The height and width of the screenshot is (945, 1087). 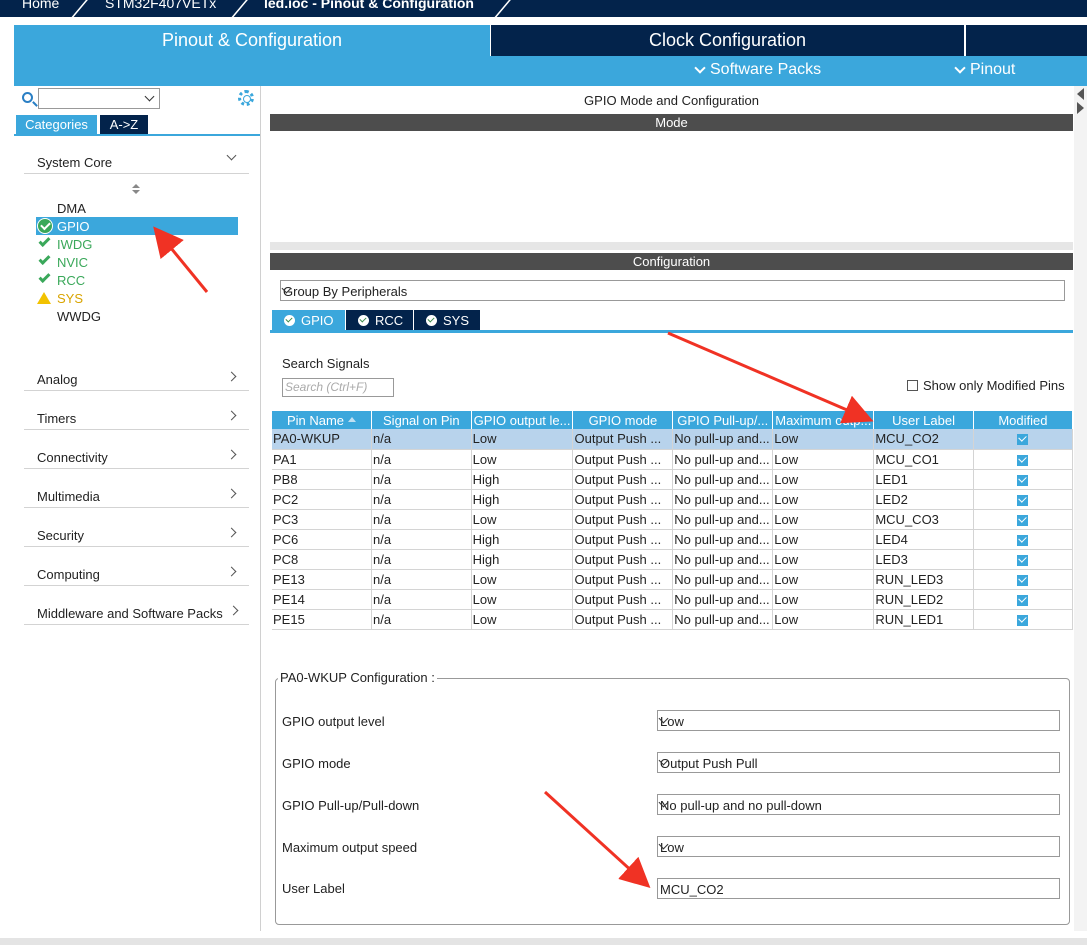 What do you see at coordinates (700, 67) in the screenshot?
I see `chevron-down-icon` at bounding box center [700, 67].